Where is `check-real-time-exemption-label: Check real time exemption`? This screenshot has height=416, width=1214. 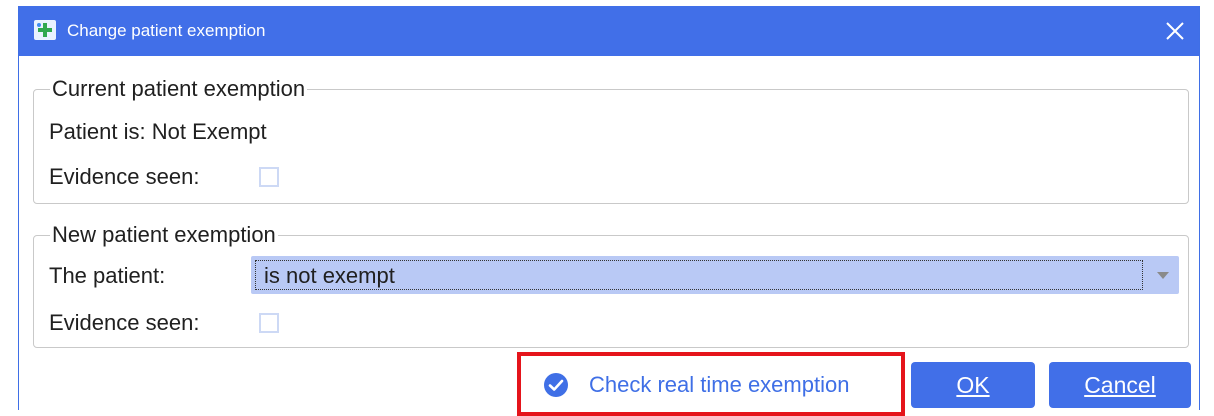 check-real-time-exemption-label: Check real time exemption is located at coordinates (719, 384).